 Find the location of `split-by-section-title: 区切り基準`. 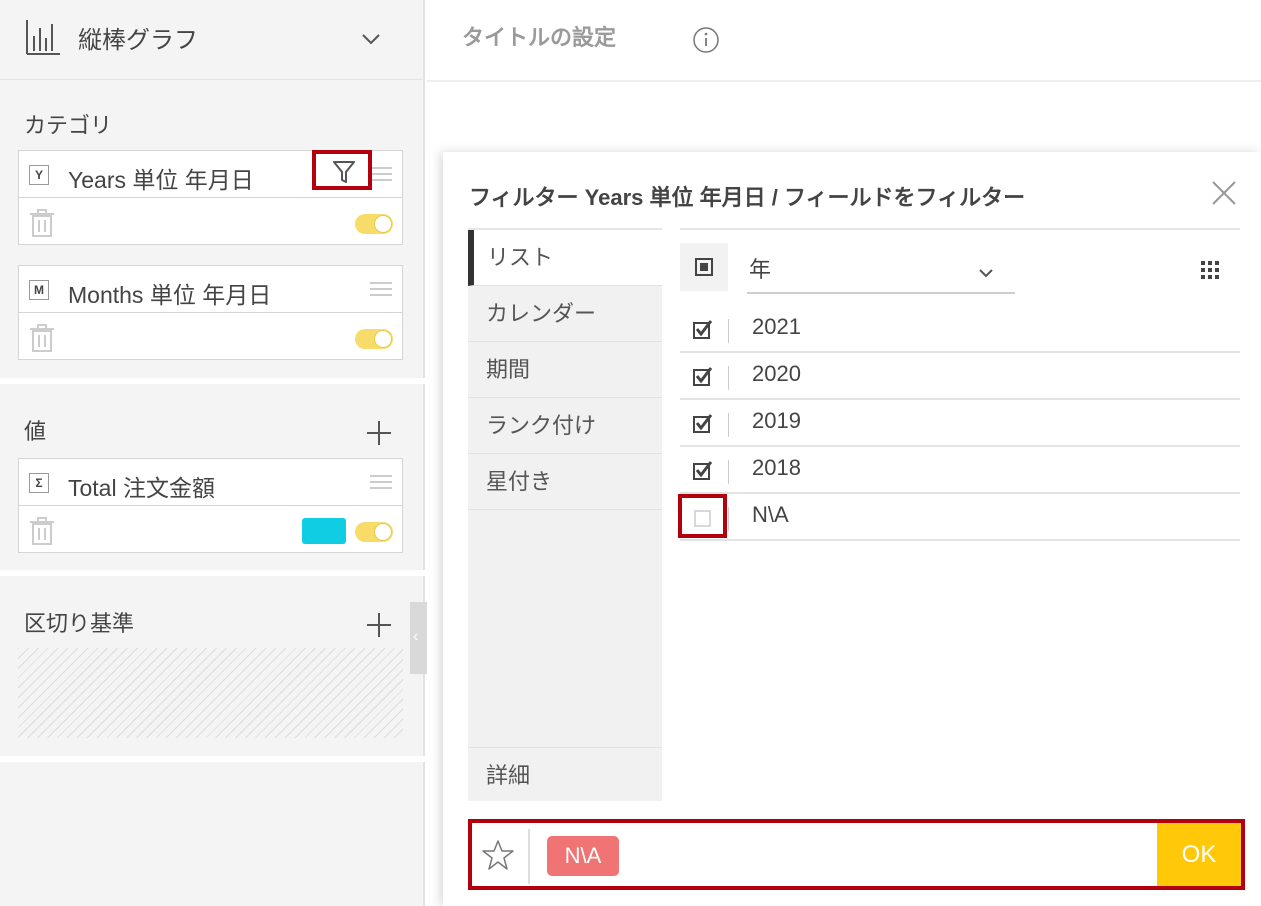

split-by-section-title: 区切り基準 is located at coordinates (79, 623).